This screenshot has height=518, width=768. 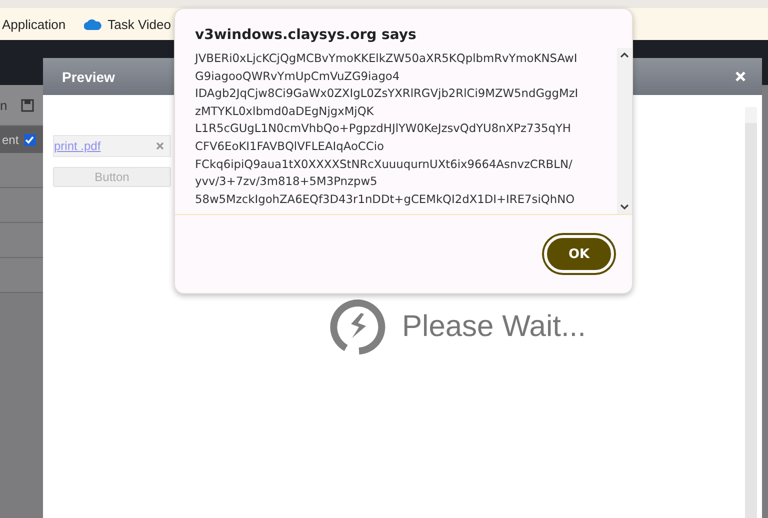 I want to click on message-text: FCkq6ipiQ9aua1tX0XXXXStNRcXuuuqurnUXt6ix9664AsnvzCRBLN/, so click(x=383, y=164).